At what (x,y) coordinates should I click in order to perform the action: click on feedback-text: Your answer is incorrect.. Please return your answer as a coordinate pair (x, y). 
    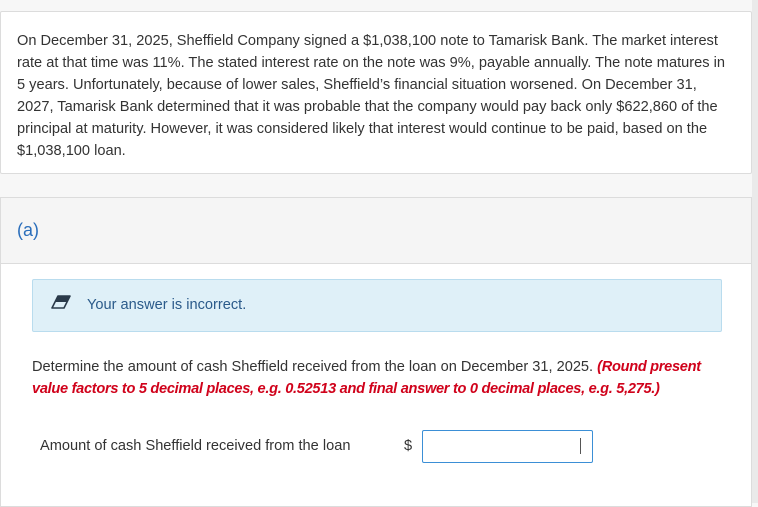
    Looking at the image, I should click on (167, 305).